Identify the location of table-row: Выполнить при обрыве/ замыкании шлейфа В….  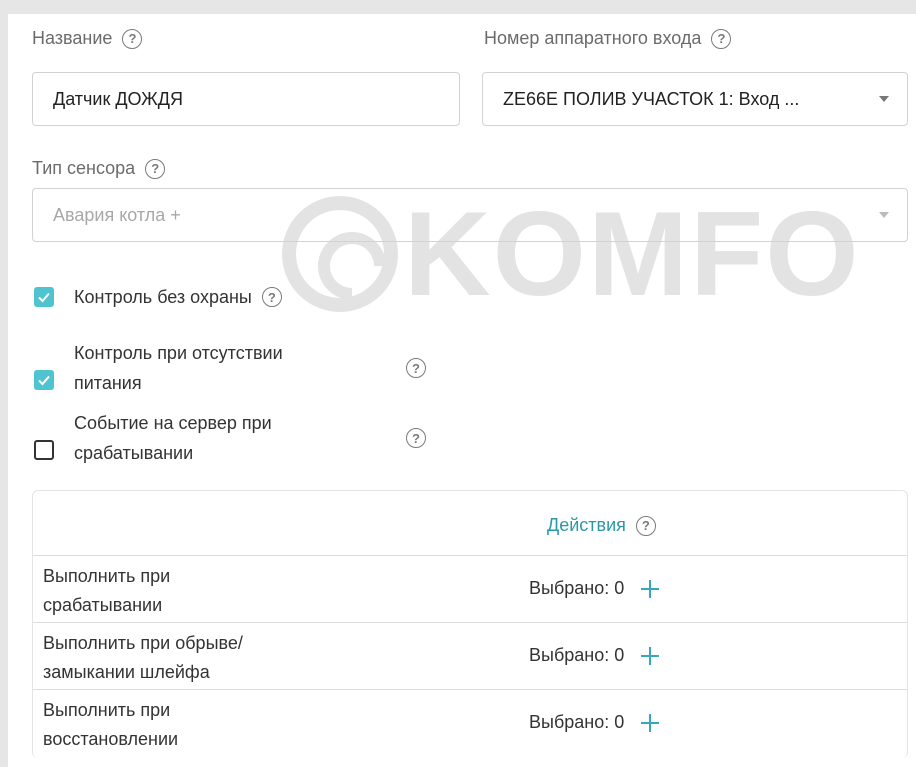
(470, 655).